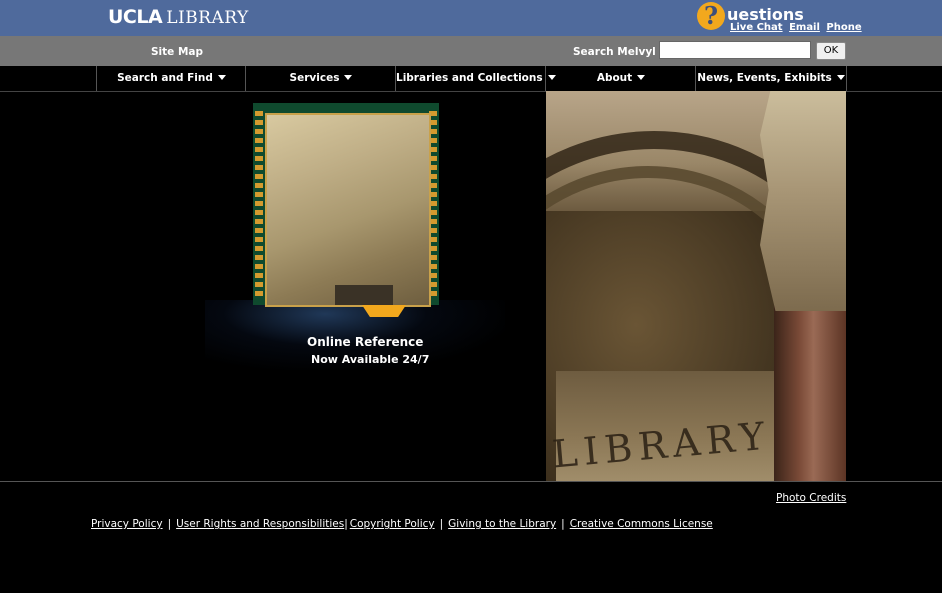  I want to click on creative-commons-link: Creative Commons License, so click(641, 524).